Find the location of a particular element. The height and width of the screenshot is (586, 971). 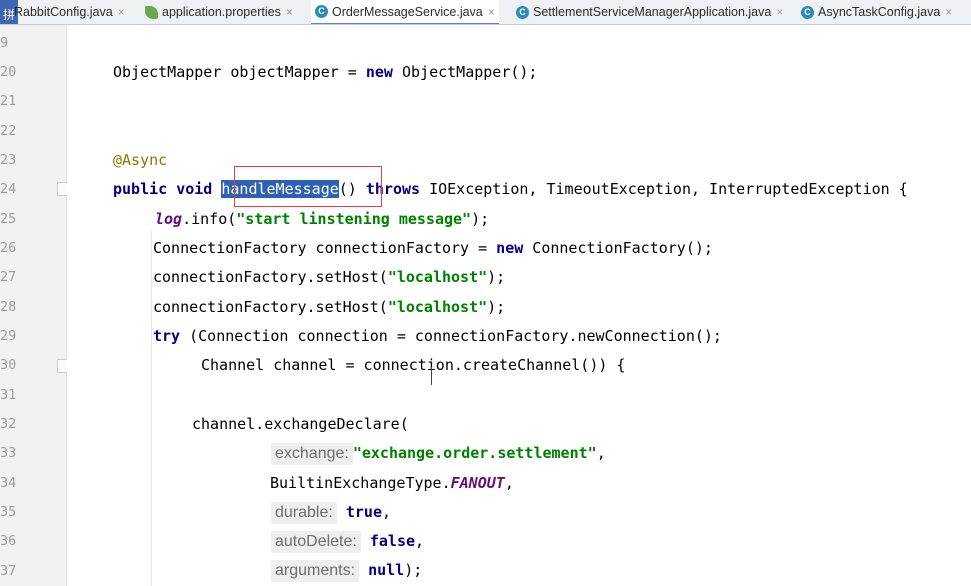

spring-leaf-icon is located at coordinates (151, 12).